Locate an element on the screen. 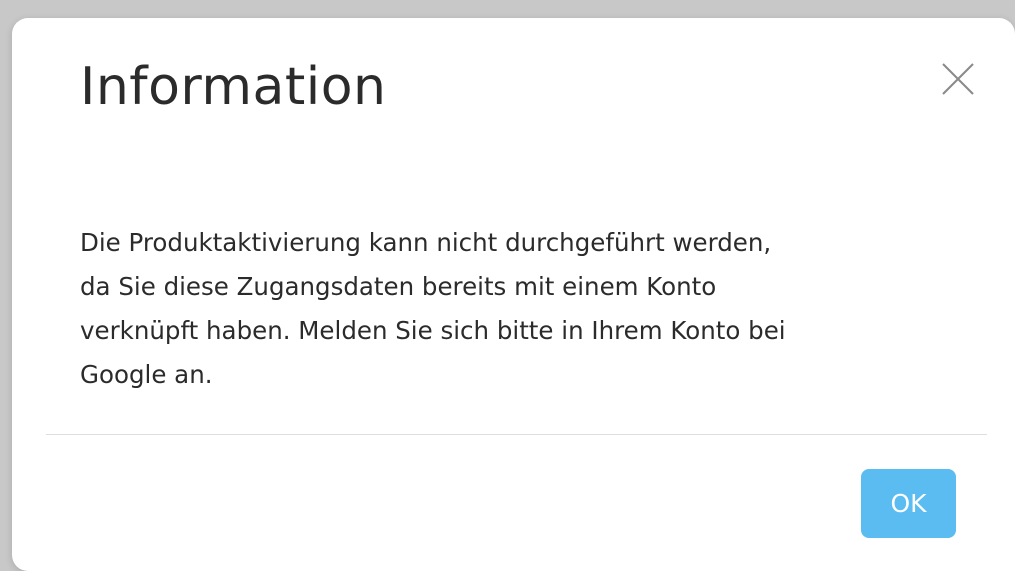 The height and width of the screenshot is (571, 1015). dialog-message-line: Google an. is located at coordinates (146, 374).